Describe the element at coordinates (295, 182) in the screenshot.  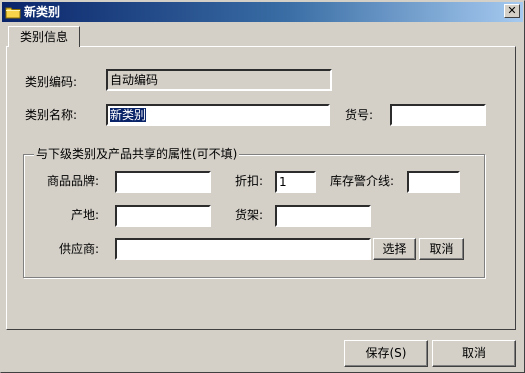
I see `discount-input: 1` at that location.